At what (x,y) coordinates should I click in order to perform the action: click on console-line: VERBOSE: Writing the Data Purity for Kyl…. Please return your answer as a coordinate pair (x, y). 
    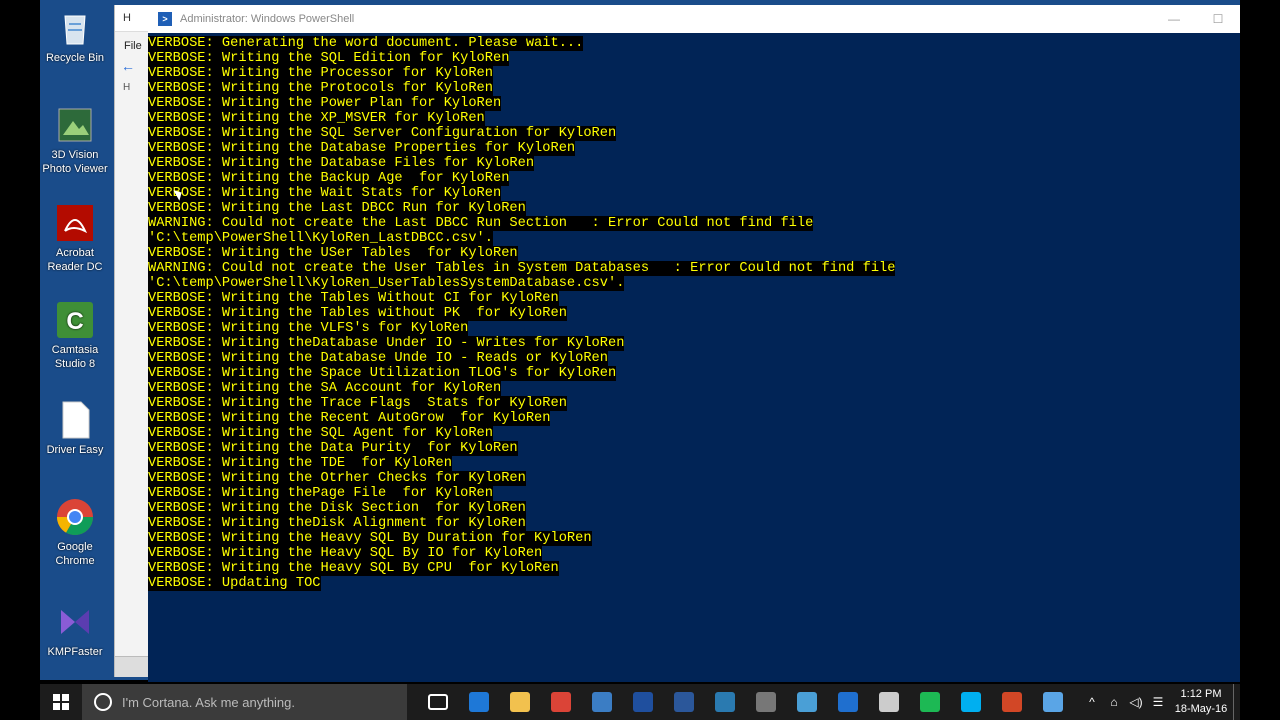
    Looking at the image, I should click on (694, 448).